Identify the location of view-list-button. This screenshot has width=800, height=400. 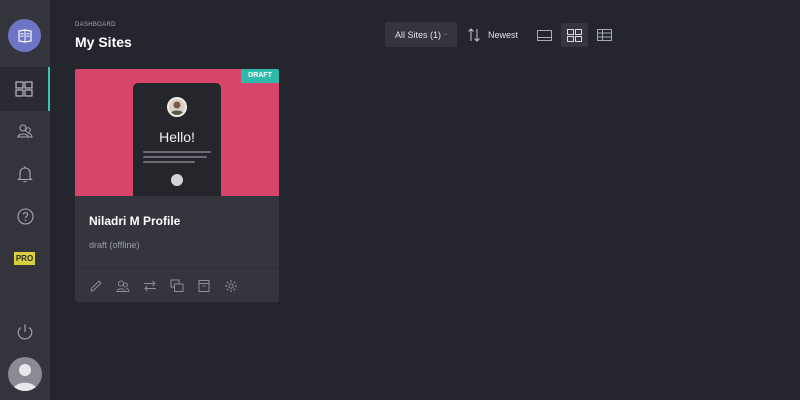
(544, 35).